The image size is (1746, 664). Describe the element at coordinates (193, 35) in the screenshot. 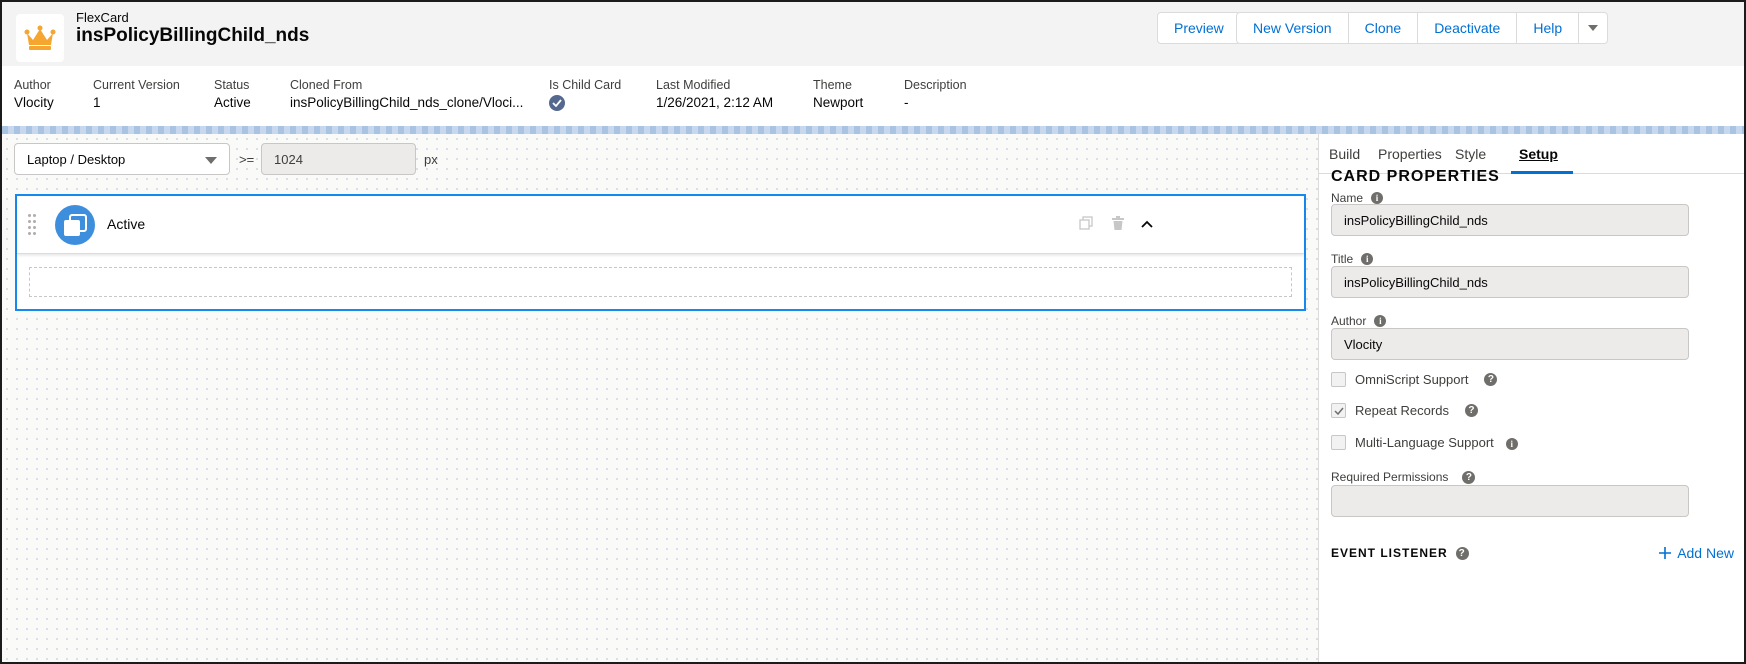

I see `page-title: insPolicyBillingChild_nds` at that location.